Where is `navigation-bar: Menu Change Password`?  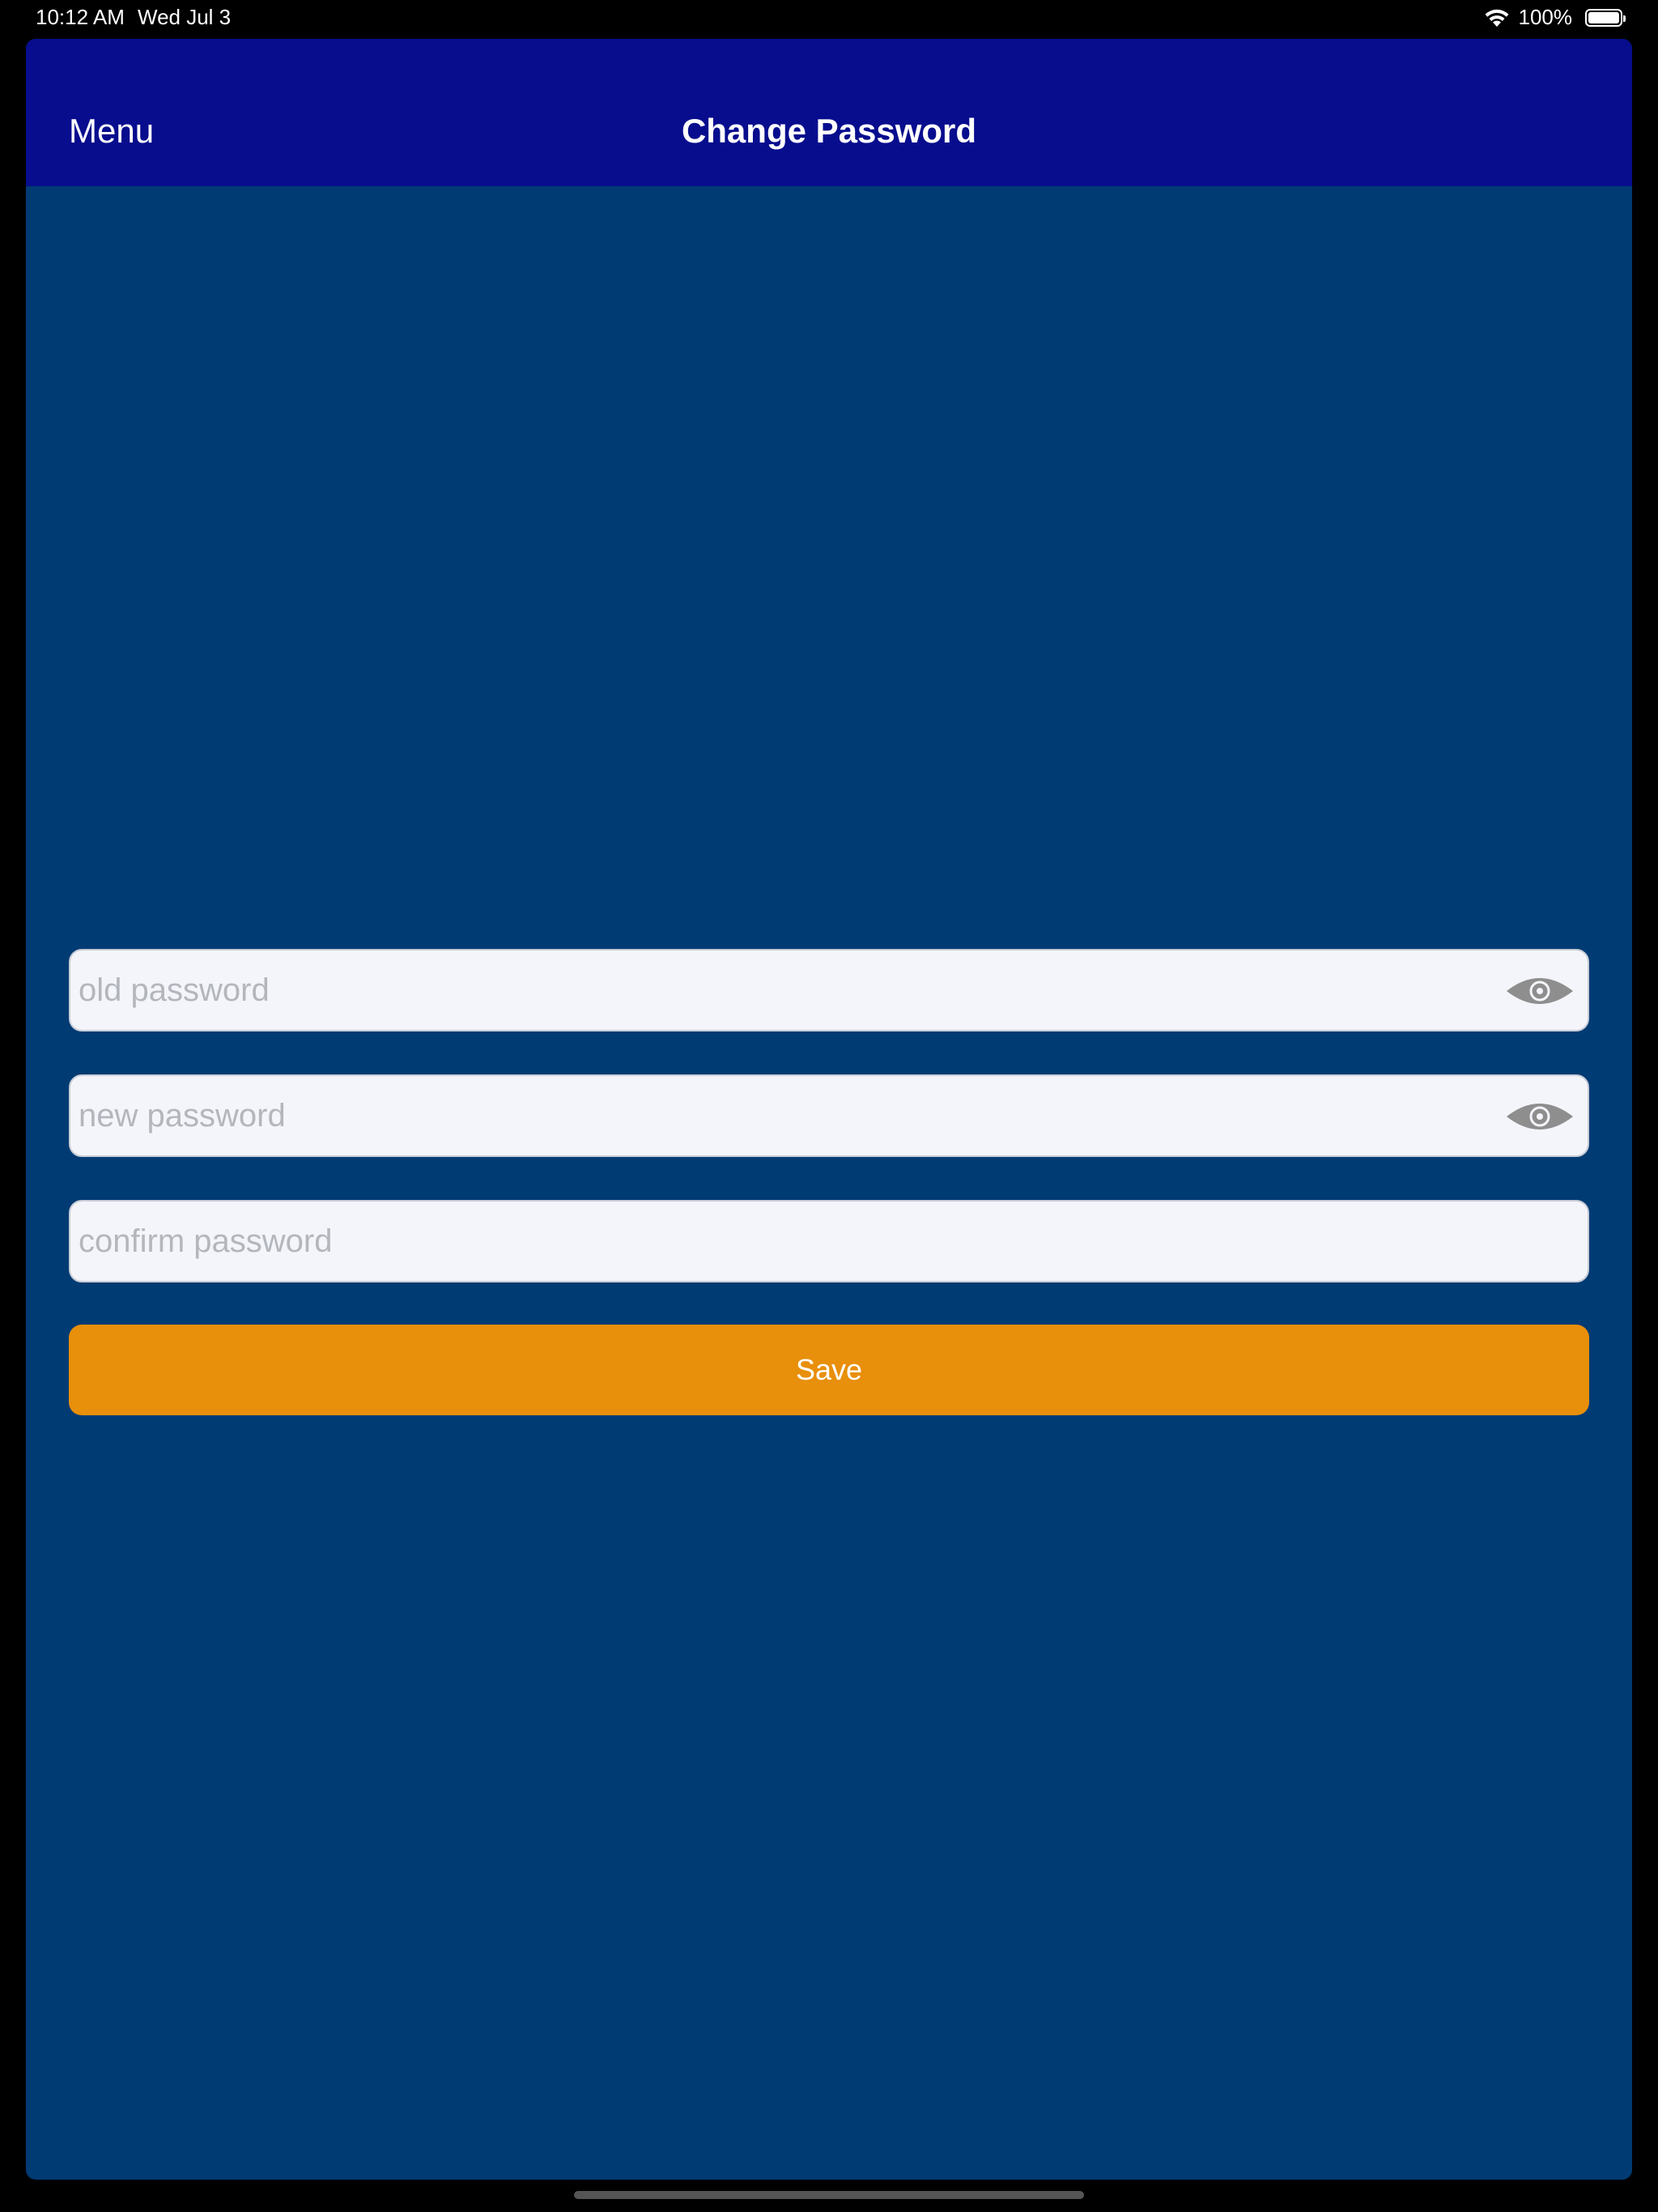 navigation-bar: Menu Change Password is located at coordinates (829, 113).